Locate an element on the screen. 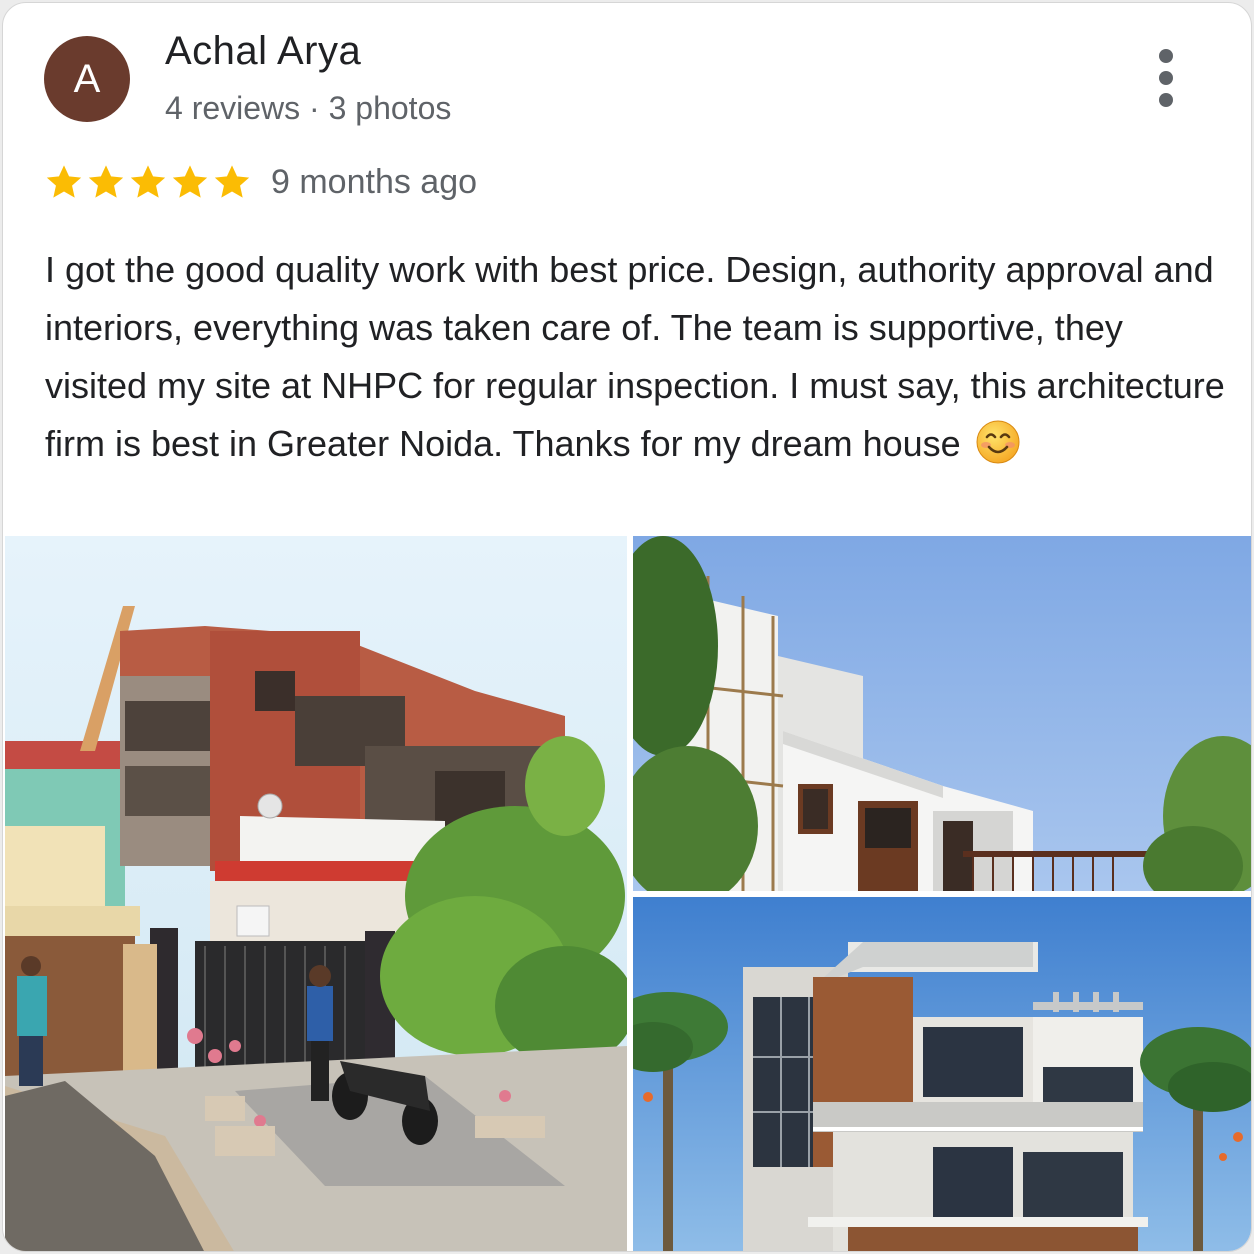  review-time: 9 months ago is located at coordinates (374, 182).